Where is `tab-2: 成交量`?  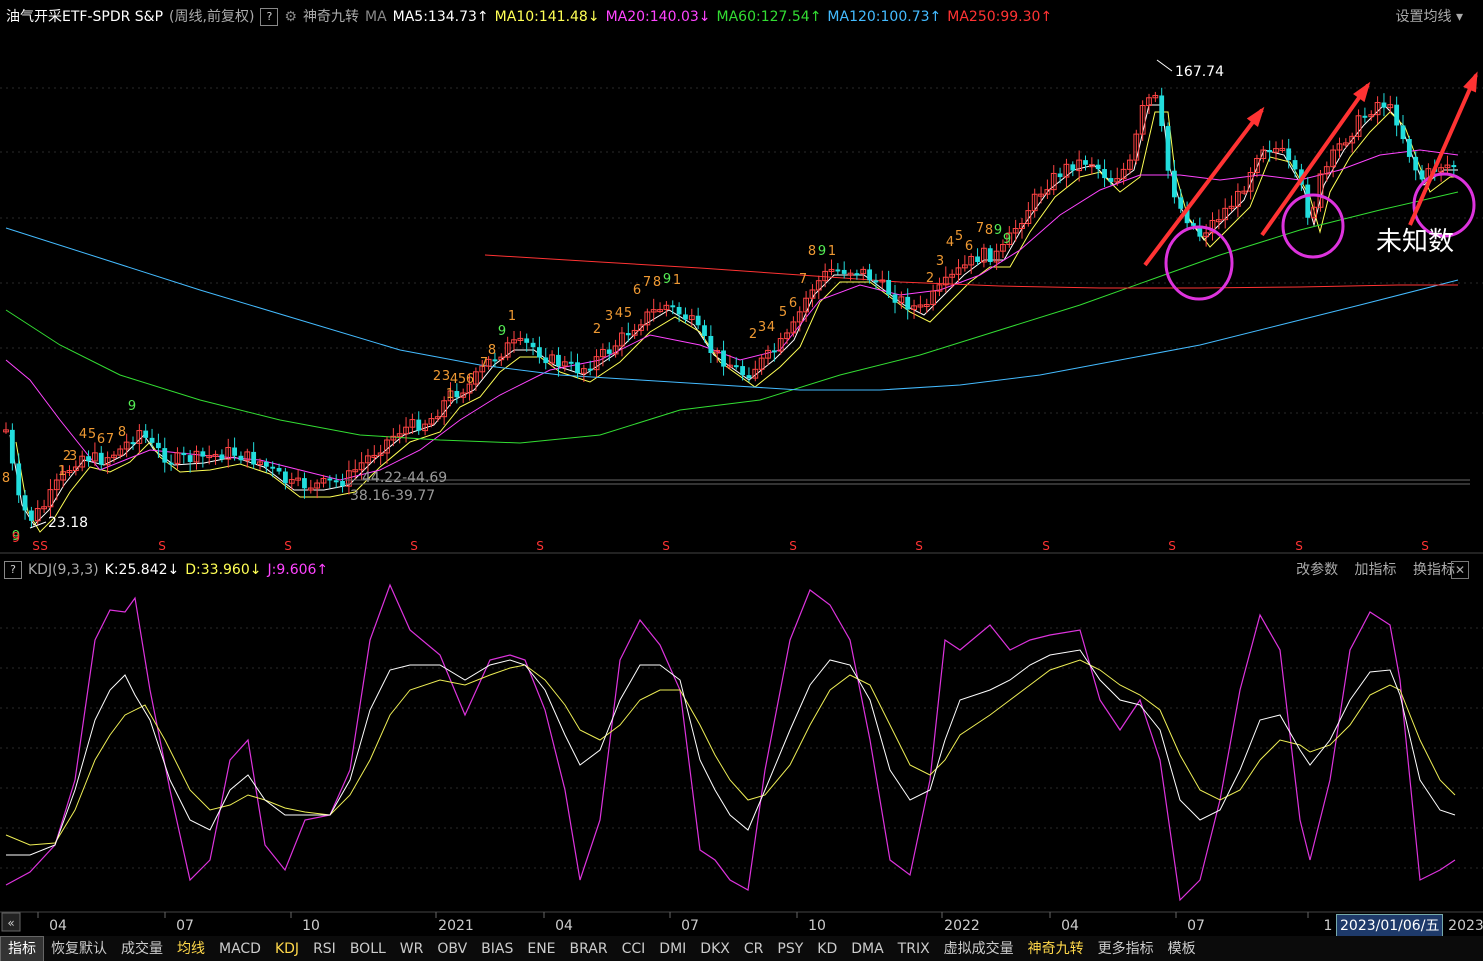
tab-2: 成交量 is located at coordinates (142, 949).